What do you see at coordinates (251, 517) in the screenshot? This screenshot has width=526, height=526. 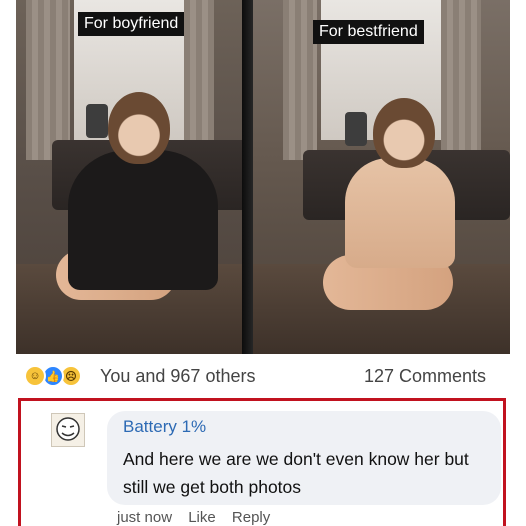 I see `reply-button: Reply` at bounding box center [251, 517].